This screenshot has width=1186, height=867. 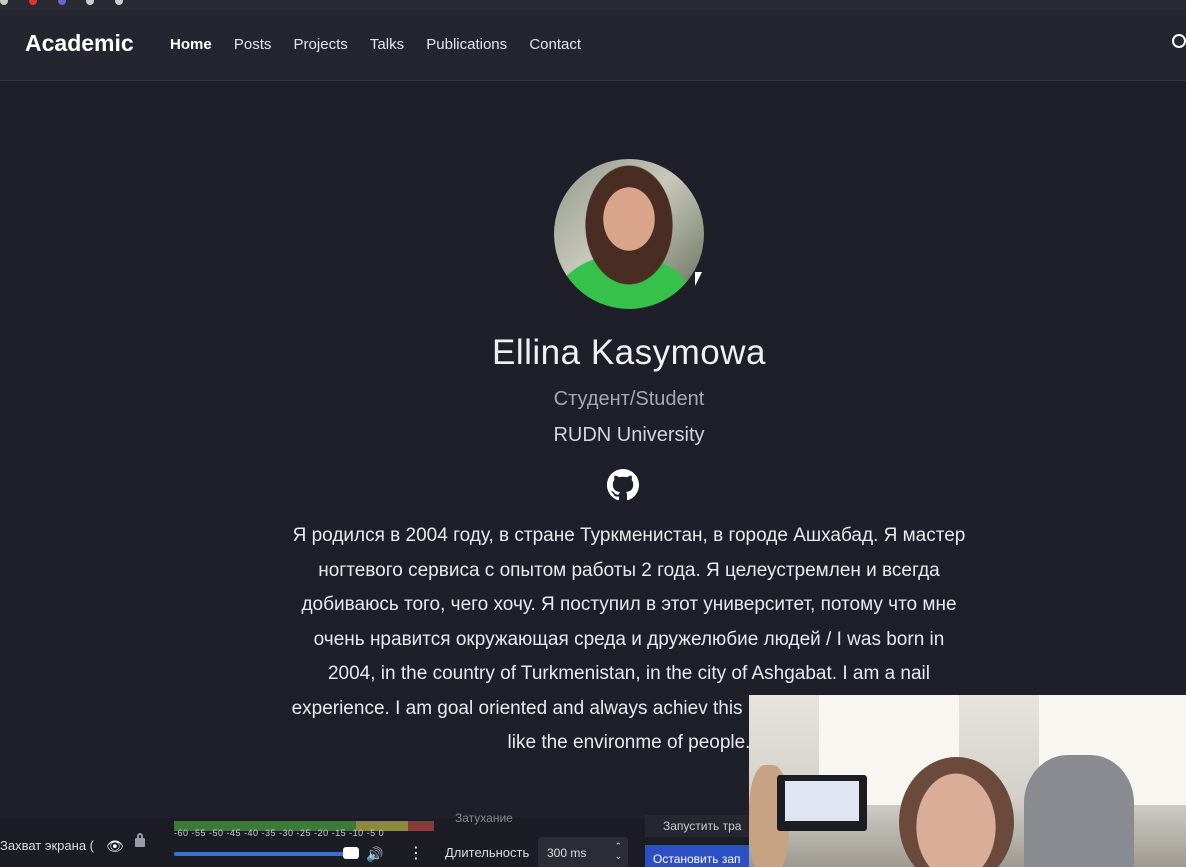 What do you see at coordinates (697, 856) in the screenshot?
I see `stop-recording-button: Остановить зап` at bounding box center [697, 856].